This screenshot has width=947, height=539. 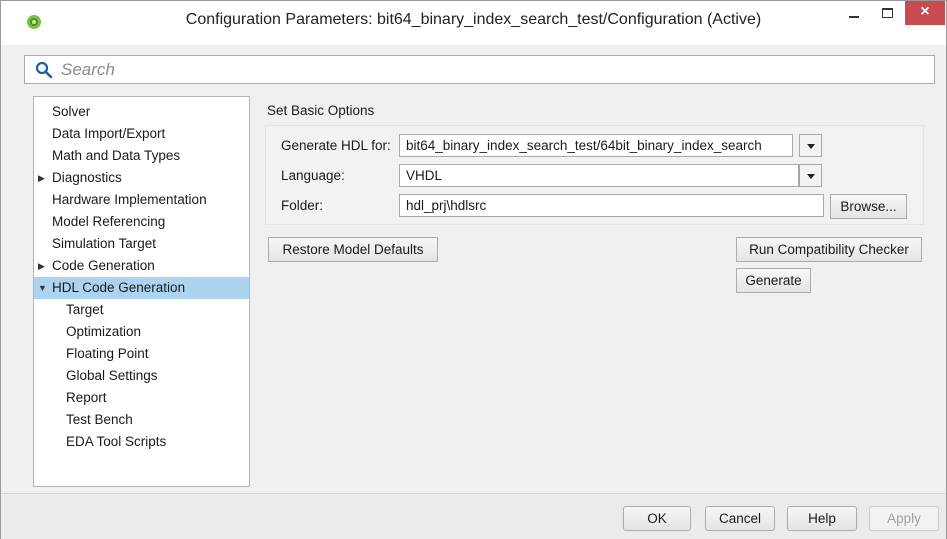 What do you see at coordinates (822, 518) in the screenshot?
I see `help-button: Help` at bounding box center [822, 518].